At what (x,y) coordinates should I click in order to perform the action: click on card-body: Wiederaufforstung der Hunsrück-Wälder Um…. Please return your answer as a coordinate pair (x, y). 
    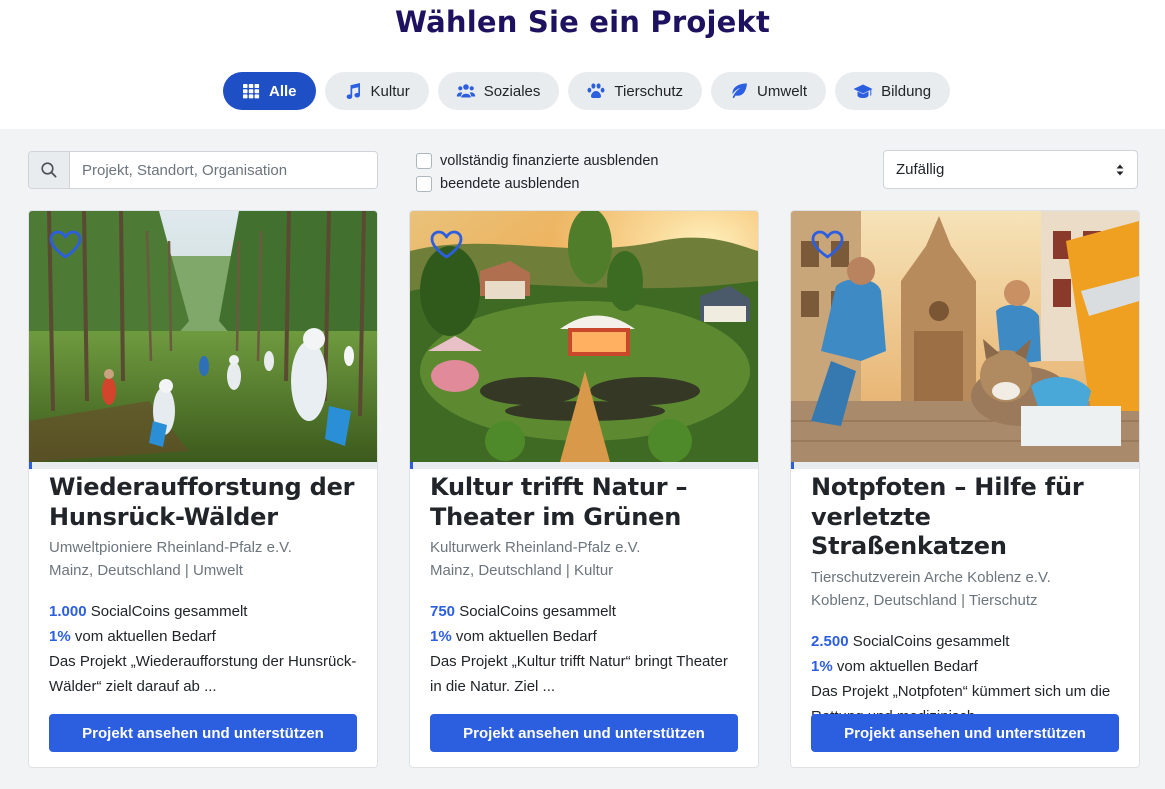
    Looking at the image, I should click on (203, 586).